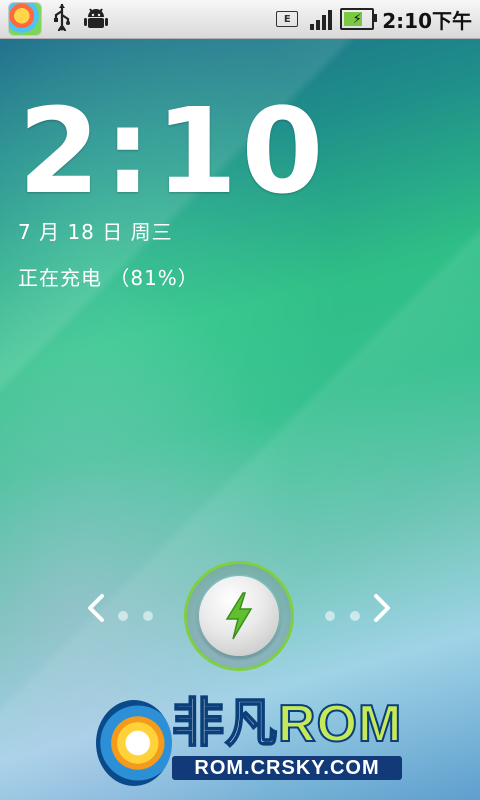 This screenshot has width=480, height=800. Describe the element at coordinates (225, 724) in the screenshot. I see `logo-brand-cn: 非凡` at that location.